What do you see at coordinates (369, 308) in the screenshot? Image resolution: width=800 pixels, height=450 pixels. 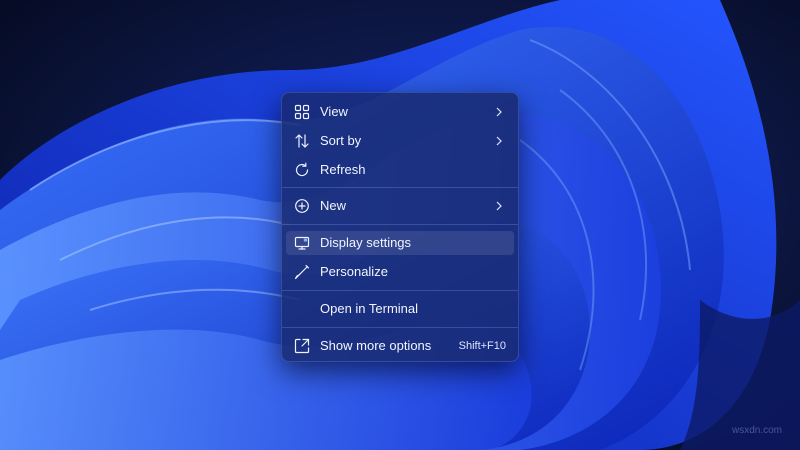 I see `menu-item-label: Open in Terminal` at bounding box center [369, 308].